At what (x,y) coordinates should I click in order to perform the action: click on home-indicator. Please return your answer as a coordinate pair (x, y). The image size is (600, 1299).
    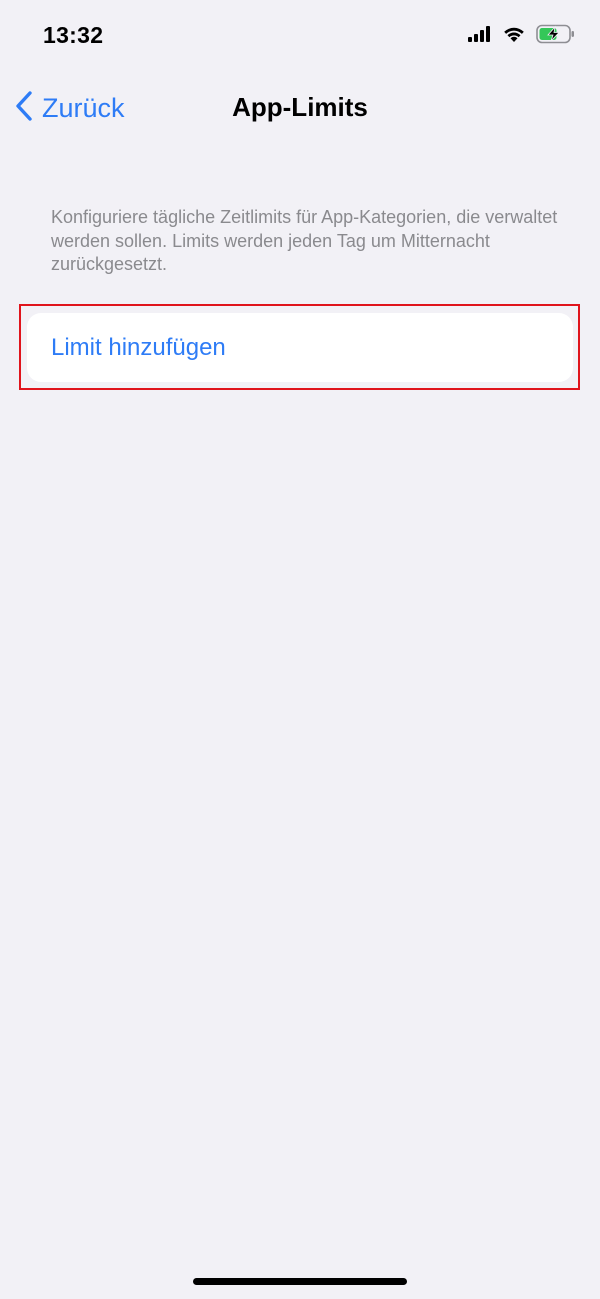
    Looking at the image, I should click on (300, 1281).